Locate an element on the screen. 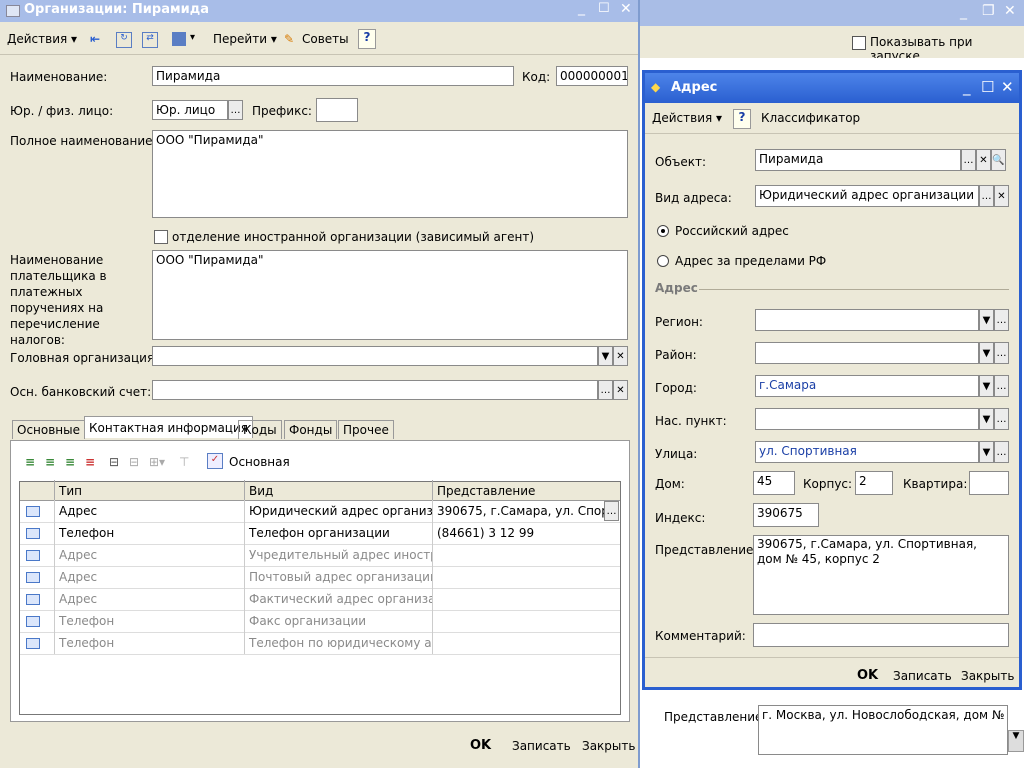 The width and height of the screenshot is (1024, 768). type-field: Юр. лицо is located at coordinates (190, 110).